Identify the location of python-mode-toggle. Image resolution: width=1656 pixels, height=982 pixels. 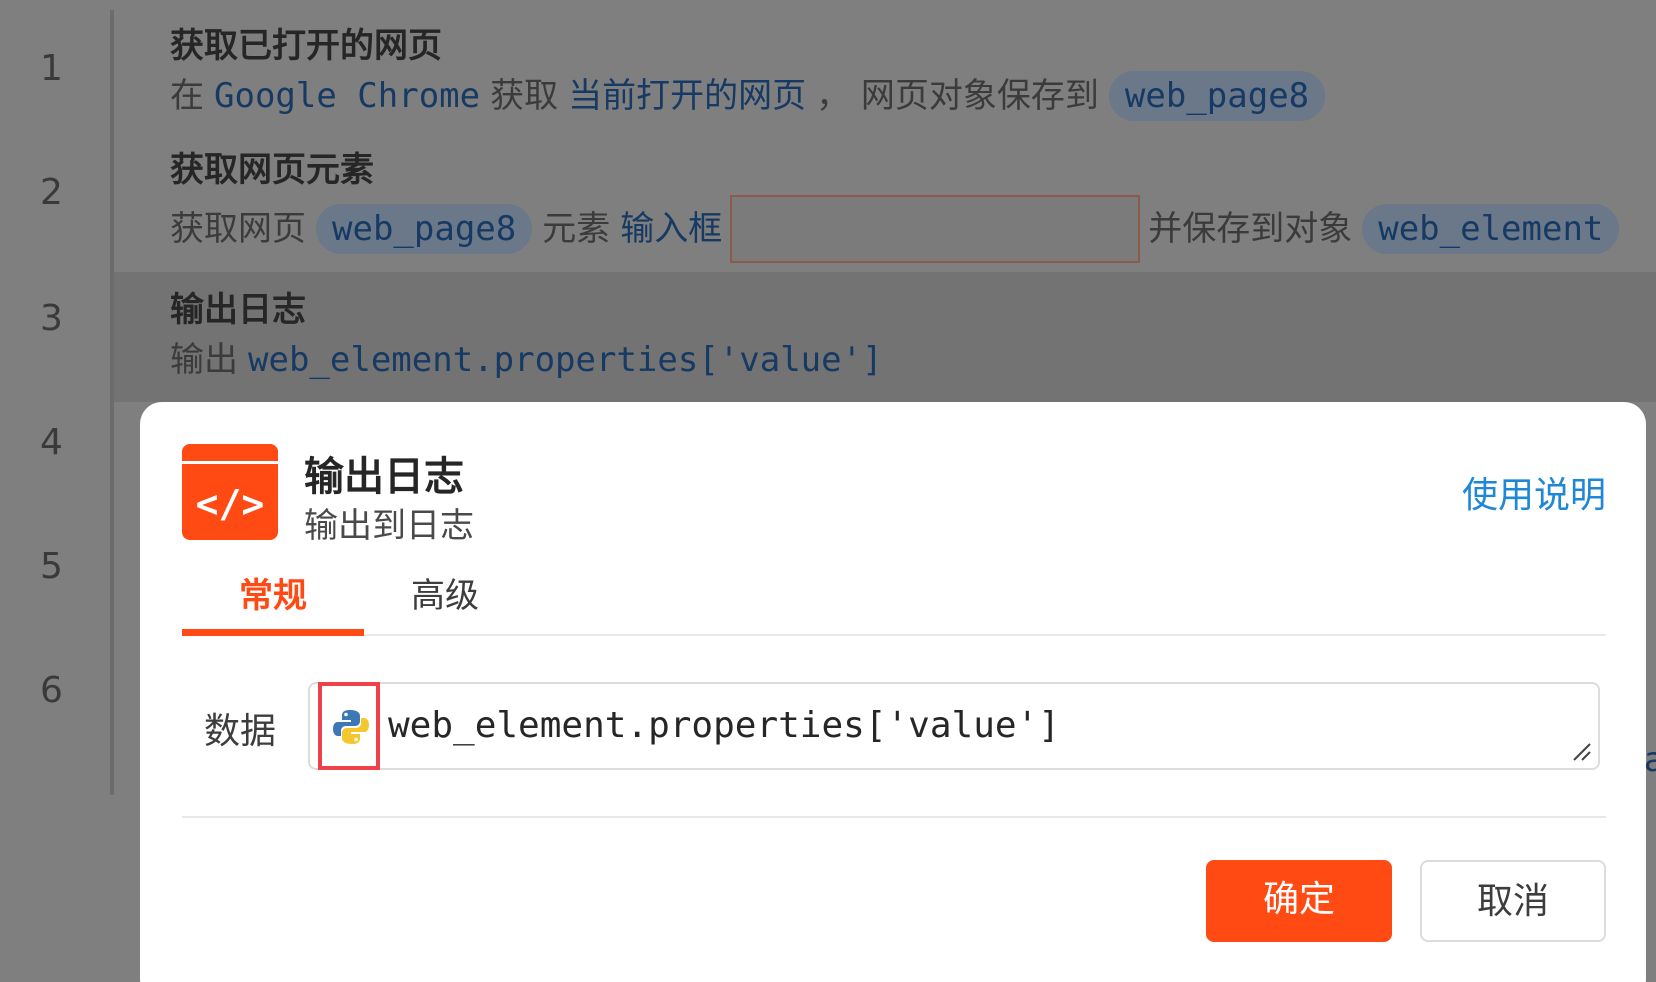
(349, 726).